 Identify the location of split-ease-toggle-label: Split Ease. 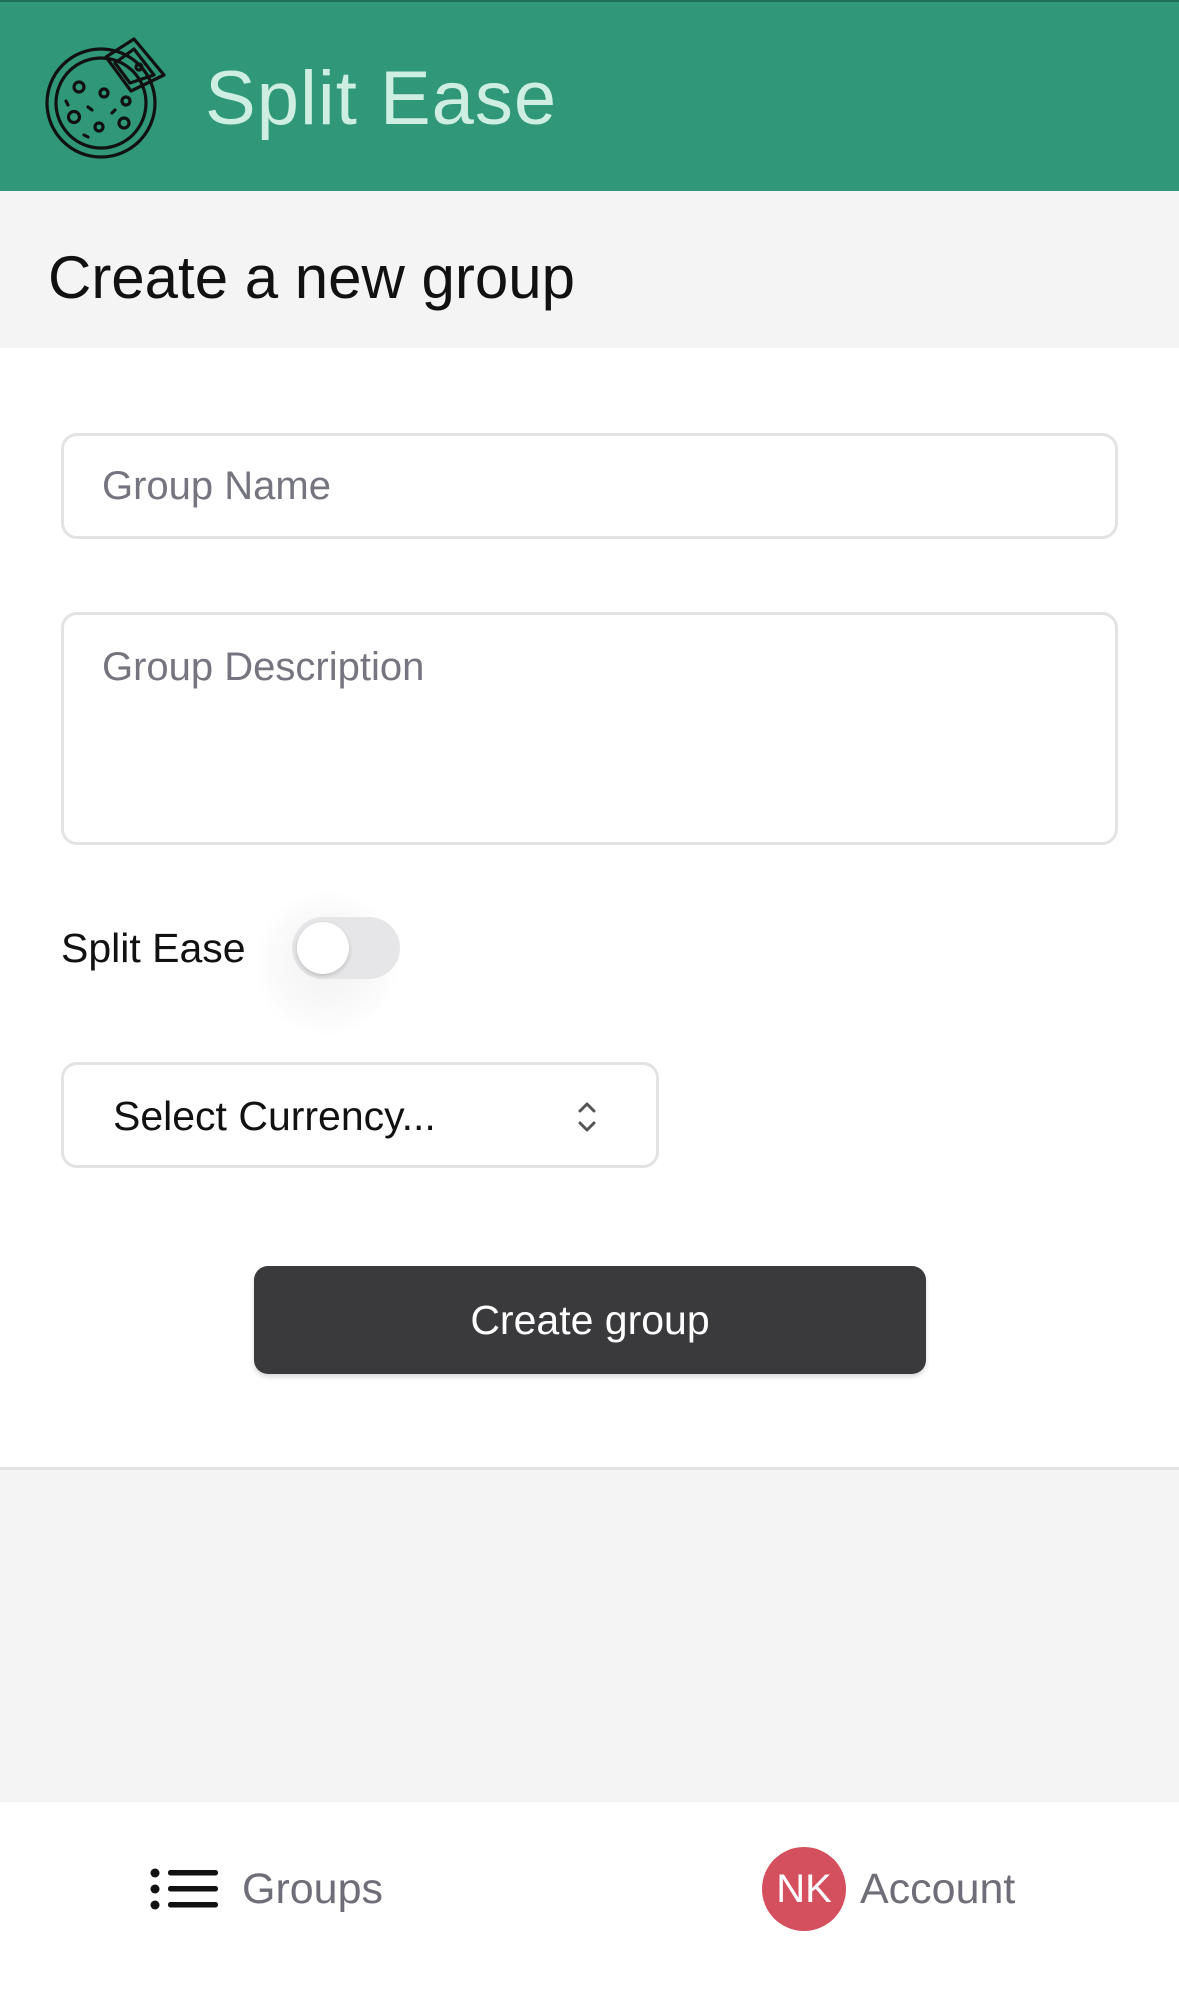
(153, 948).